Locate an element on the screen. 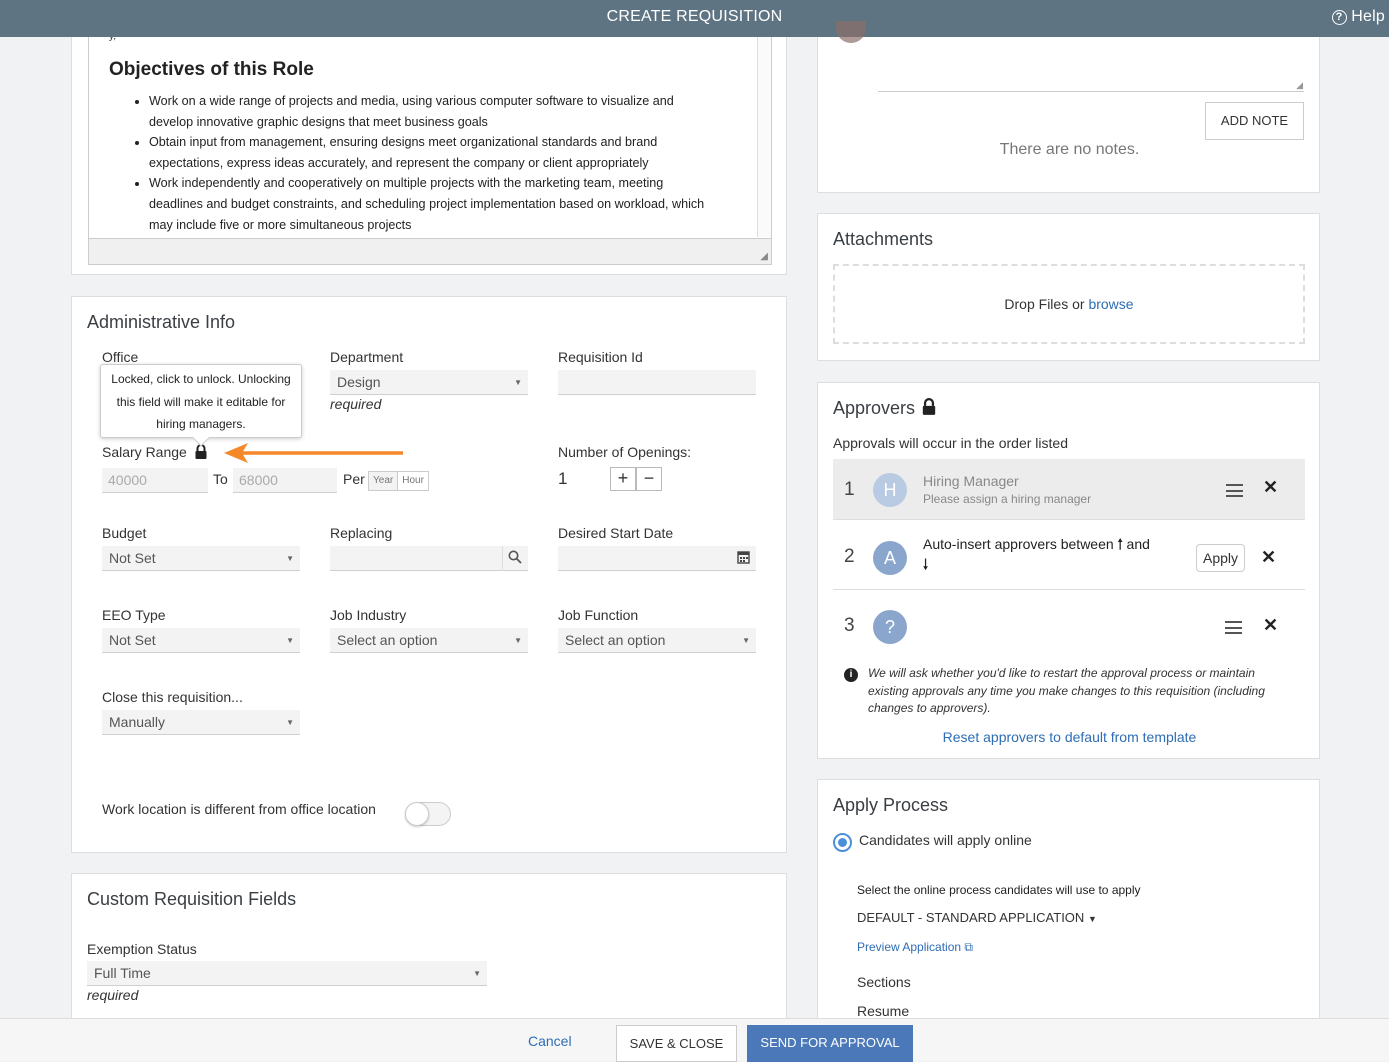 This screenshot has height=1062, width=1389. eeo-select: Not Set ▼ is located at coordinates (201, 640).